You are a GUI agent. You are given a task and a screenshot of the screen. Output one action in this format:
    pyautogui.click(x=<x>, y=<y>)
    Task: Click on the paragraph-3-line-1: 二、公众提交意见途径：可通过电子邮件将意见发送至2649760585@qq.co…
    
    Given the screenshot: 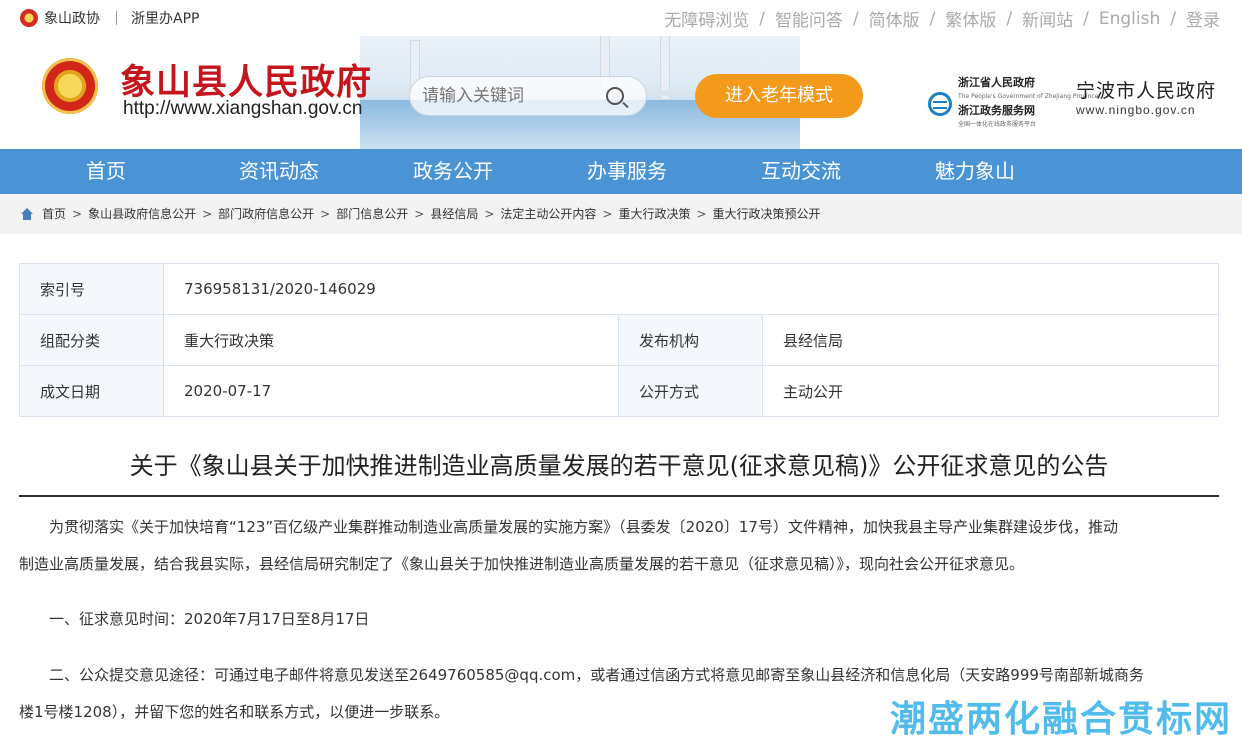 What is the action you would take?
    pyautogui.click(x=596, y=675)
    